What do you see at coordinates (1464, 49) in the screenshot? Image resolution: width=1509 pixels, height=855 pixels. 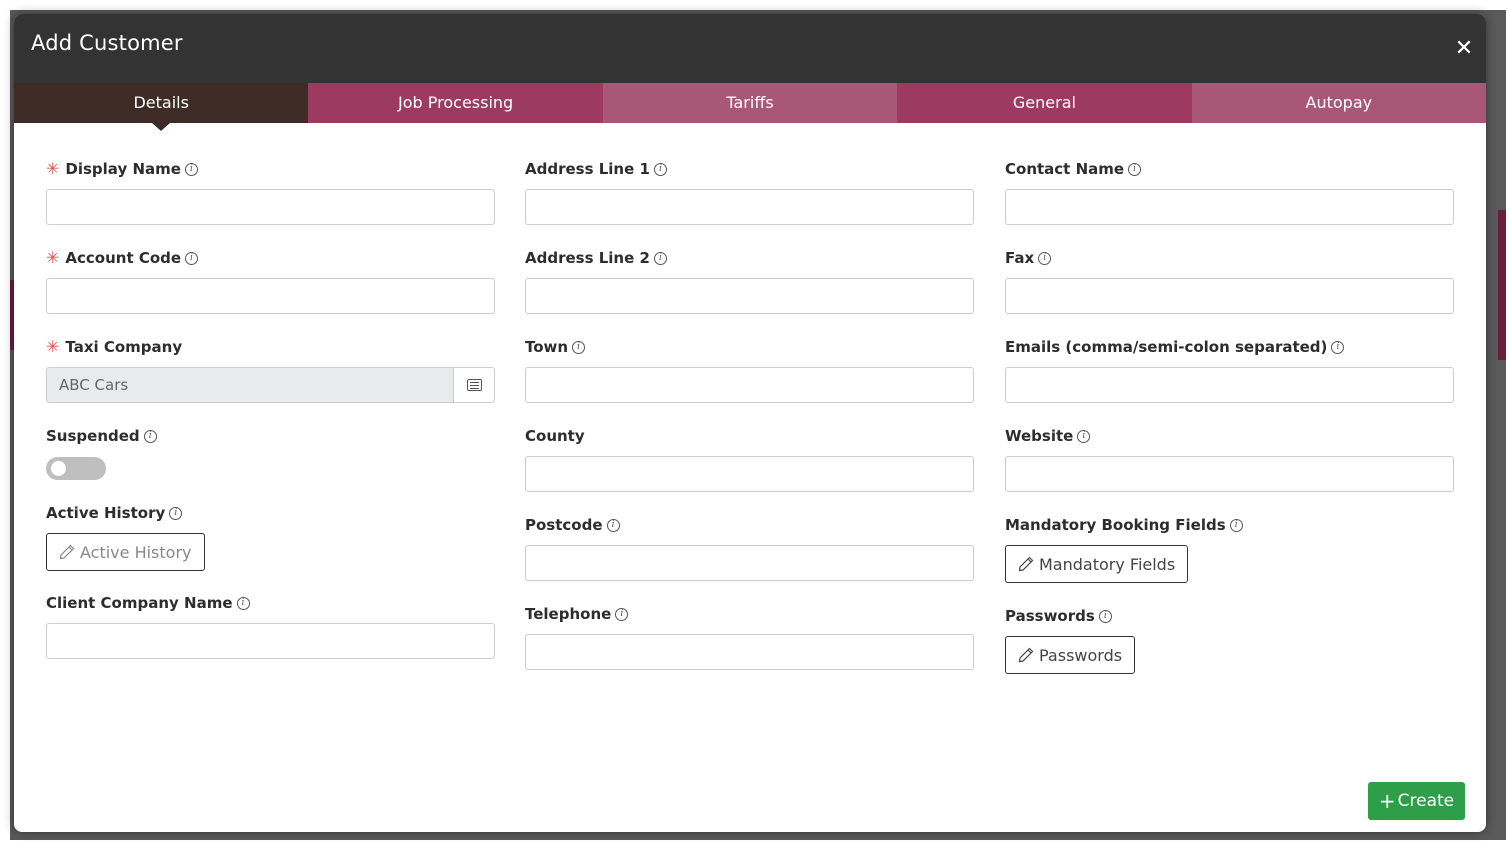 I see `close-icon: ✕` at bounding box center [1464, 49].